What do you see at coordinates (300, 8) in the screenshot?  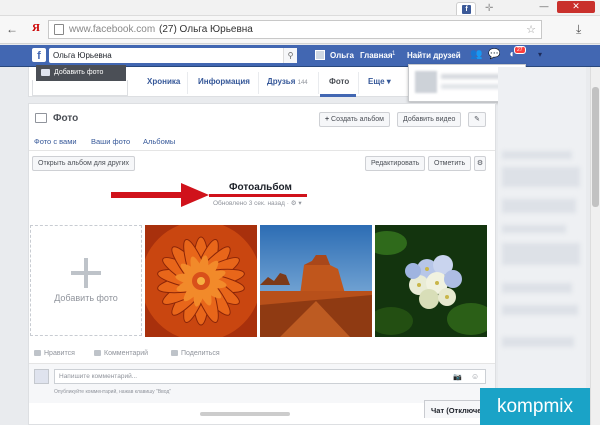 I see `browser-tab-strip: f ✛ — ✕` at bounding box center [300, 8].